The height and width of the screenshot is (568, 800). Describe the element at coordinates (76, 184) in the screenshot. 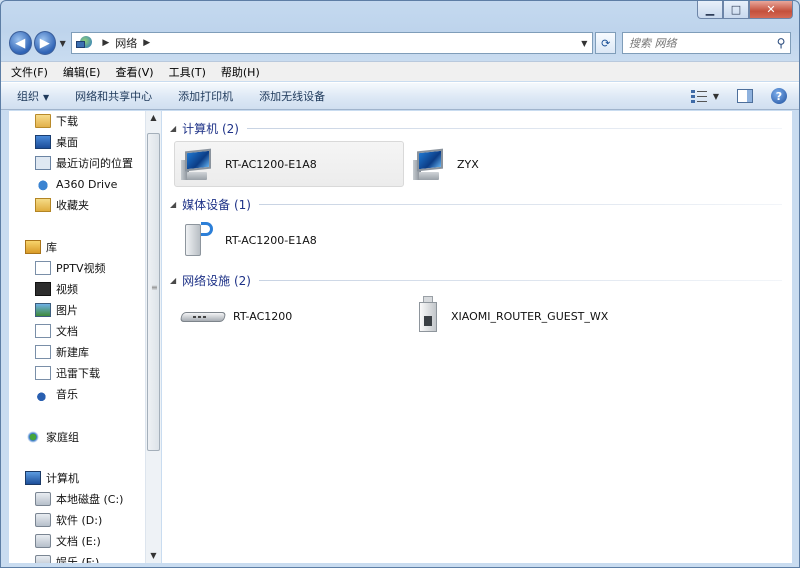

I see `nav-item-a360-drive: A360 Drive` at that location.